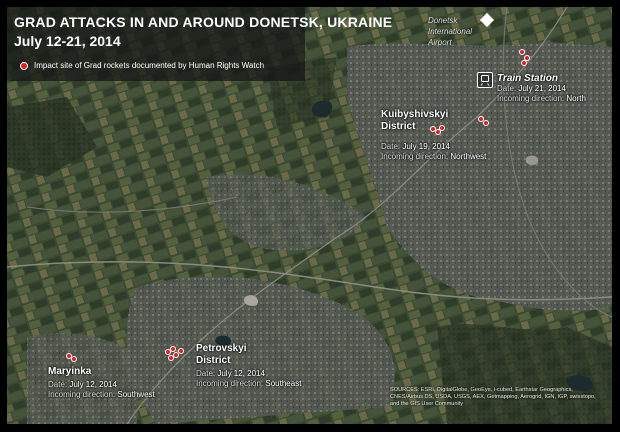  What do you see at coordinates (576, 98) in the screenshot?
I see `direction-value: North` at bounding box center [576, 98].